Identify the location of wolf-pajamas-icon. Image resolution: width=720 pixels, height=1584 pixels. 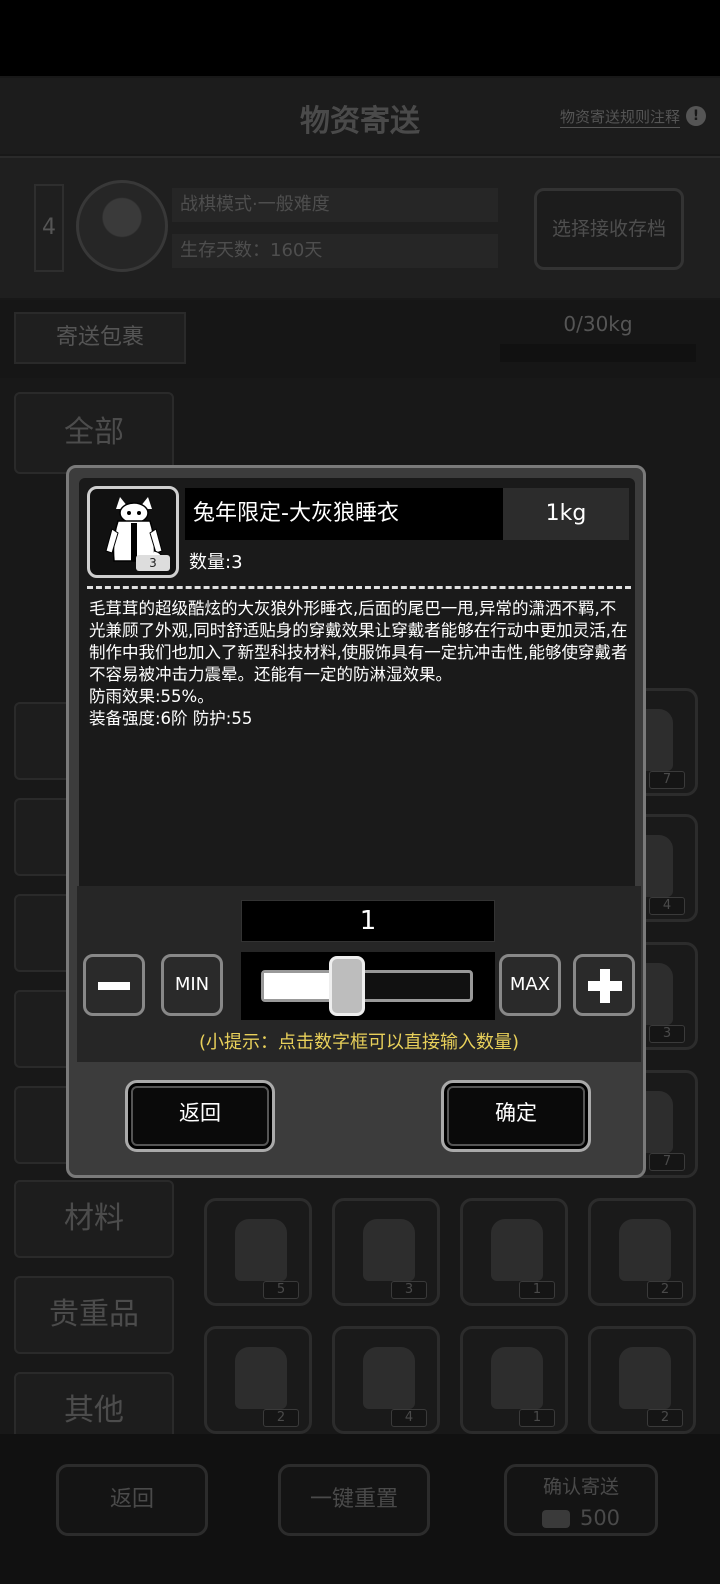
(389, 1250).